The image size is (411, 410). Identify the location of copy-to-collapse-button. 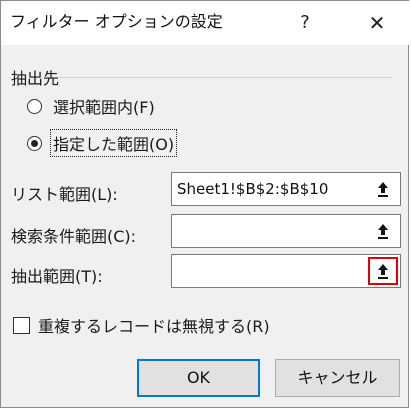
(383, 271).